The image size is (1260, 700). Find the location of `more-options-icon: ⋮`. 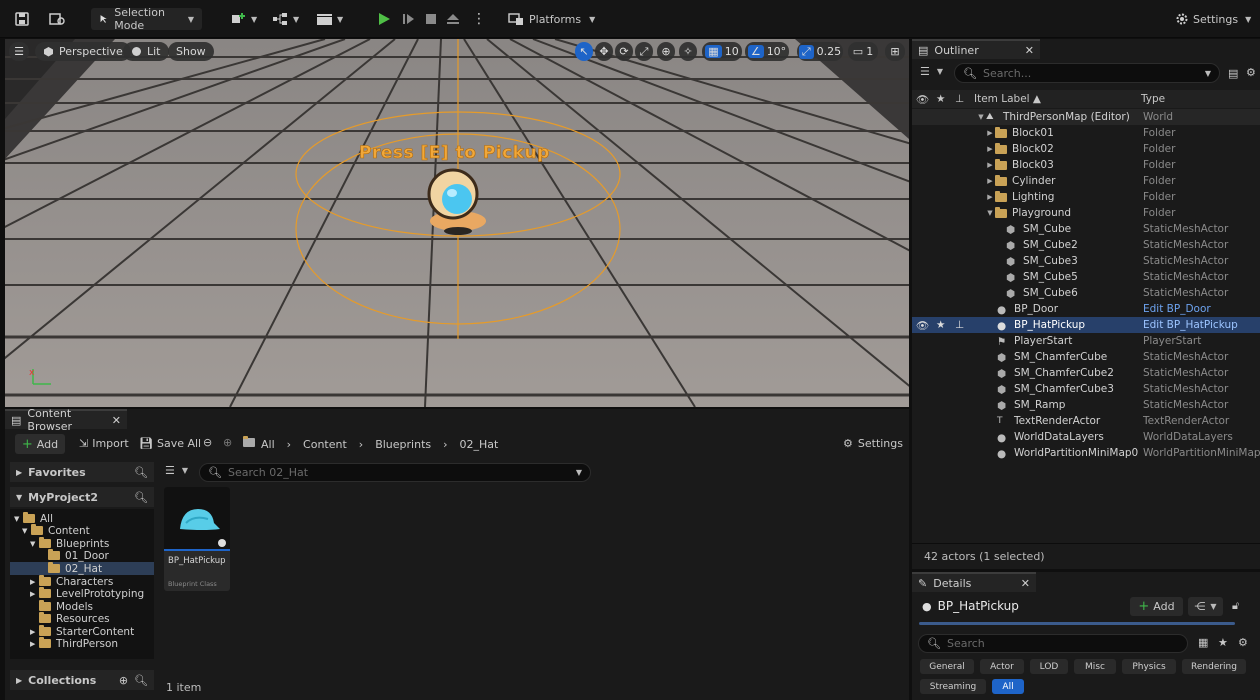

more-options-icon: ⋮ is located at coordinates (479, 19).